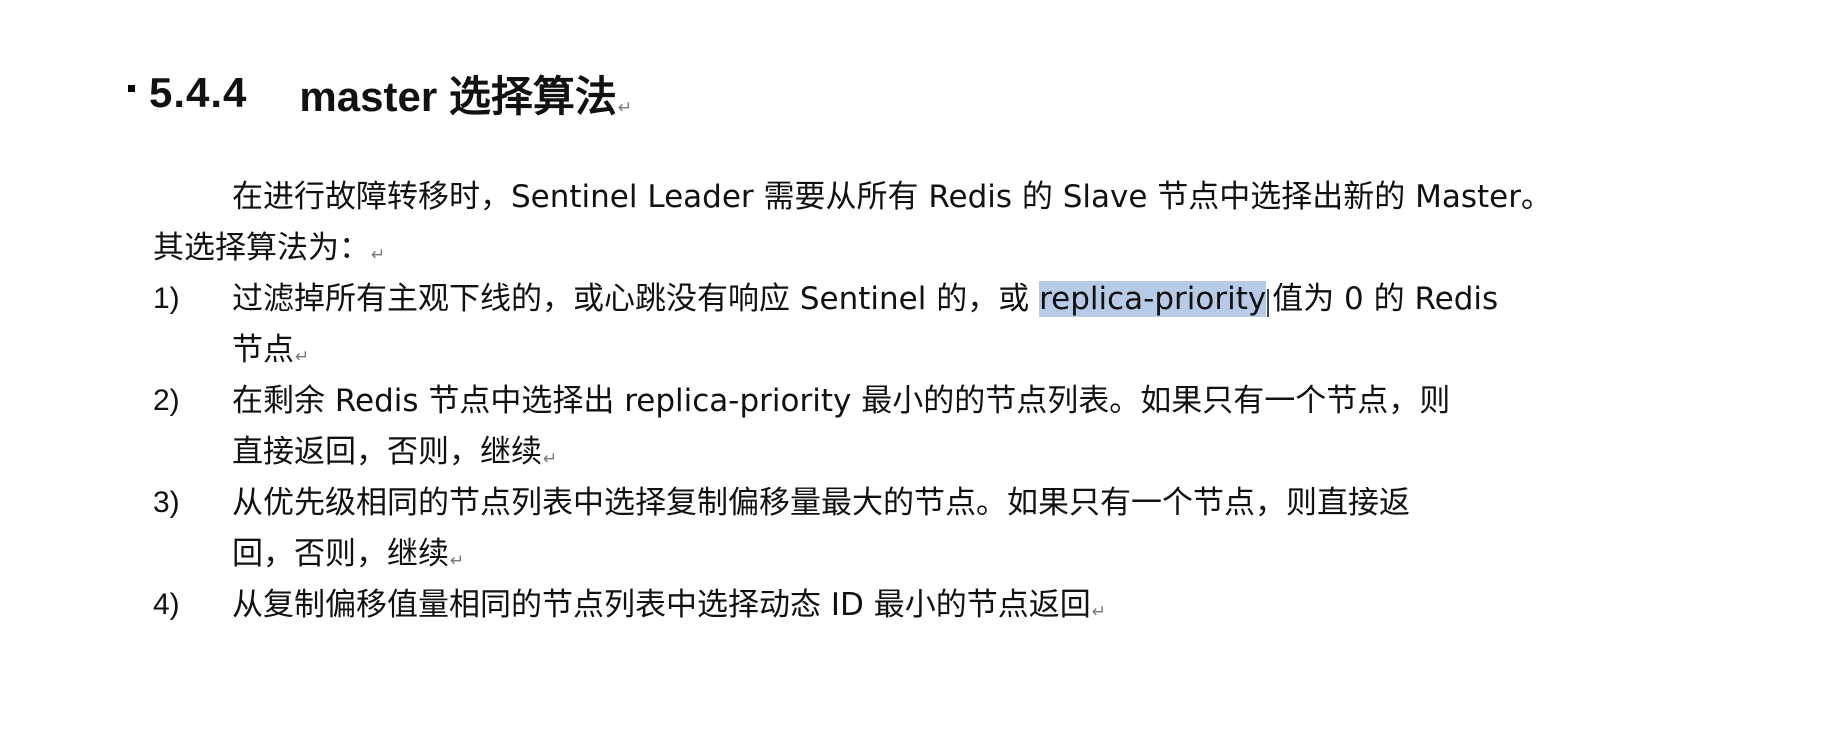  Describe the element at coordinates (198, 92) in the screenshot. I see `section-number: 5.4.4` at that location.